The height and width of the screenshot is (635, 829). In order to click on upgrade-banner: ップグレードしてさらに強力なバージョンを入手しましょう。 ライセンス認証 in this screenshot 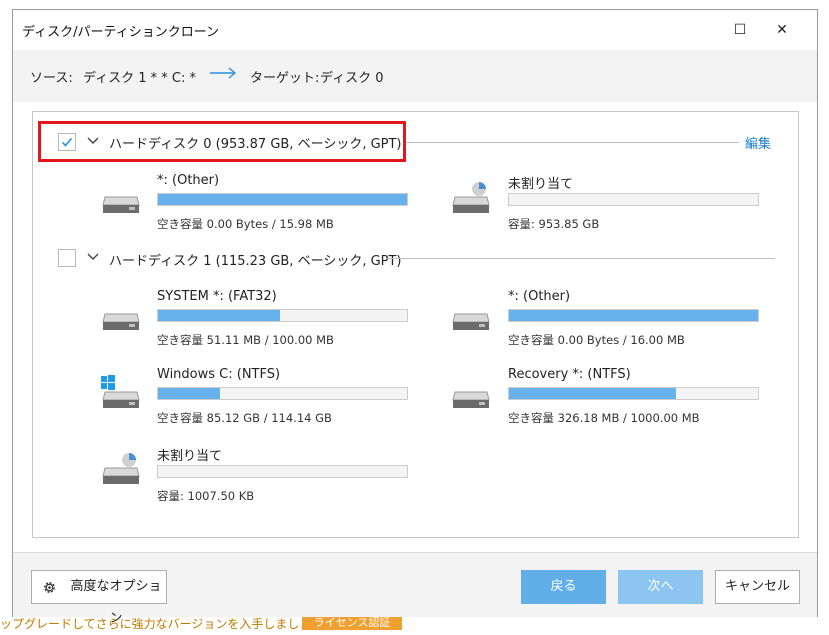, I will do `click(414, 623)`.